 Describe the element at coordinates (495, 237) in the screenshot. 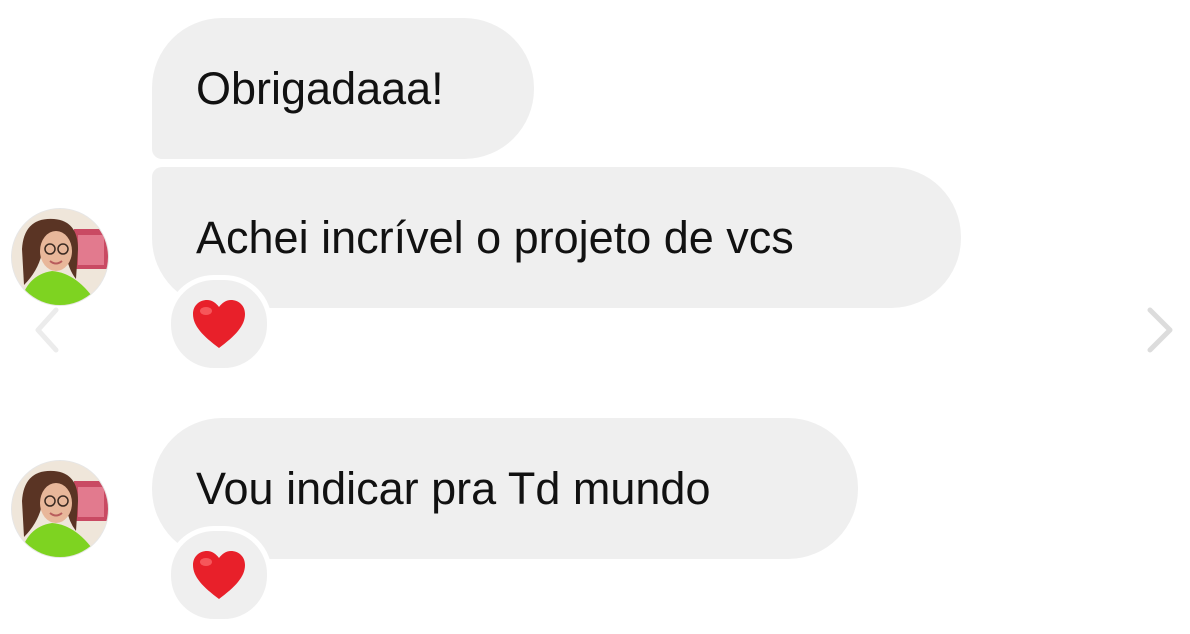

I see `message-text: Achei incrível o projeto de vcs` at that location.